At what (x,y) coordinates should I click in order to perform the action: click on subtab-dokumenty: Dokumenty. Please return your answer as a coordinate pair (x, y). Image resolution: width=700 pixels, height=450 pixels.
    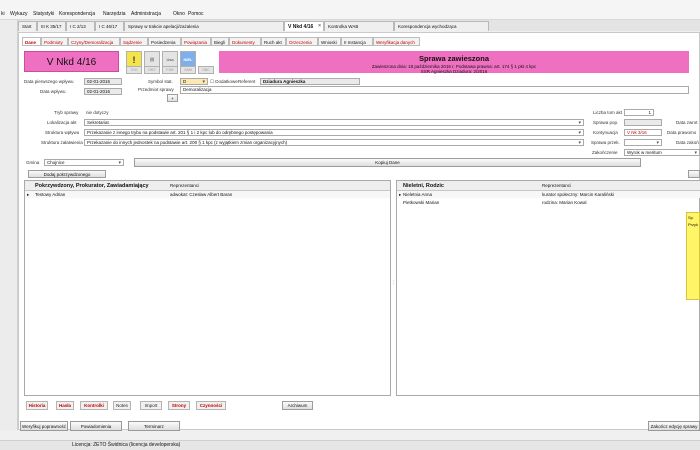
    Looking at the image, I should click on (245, 41).